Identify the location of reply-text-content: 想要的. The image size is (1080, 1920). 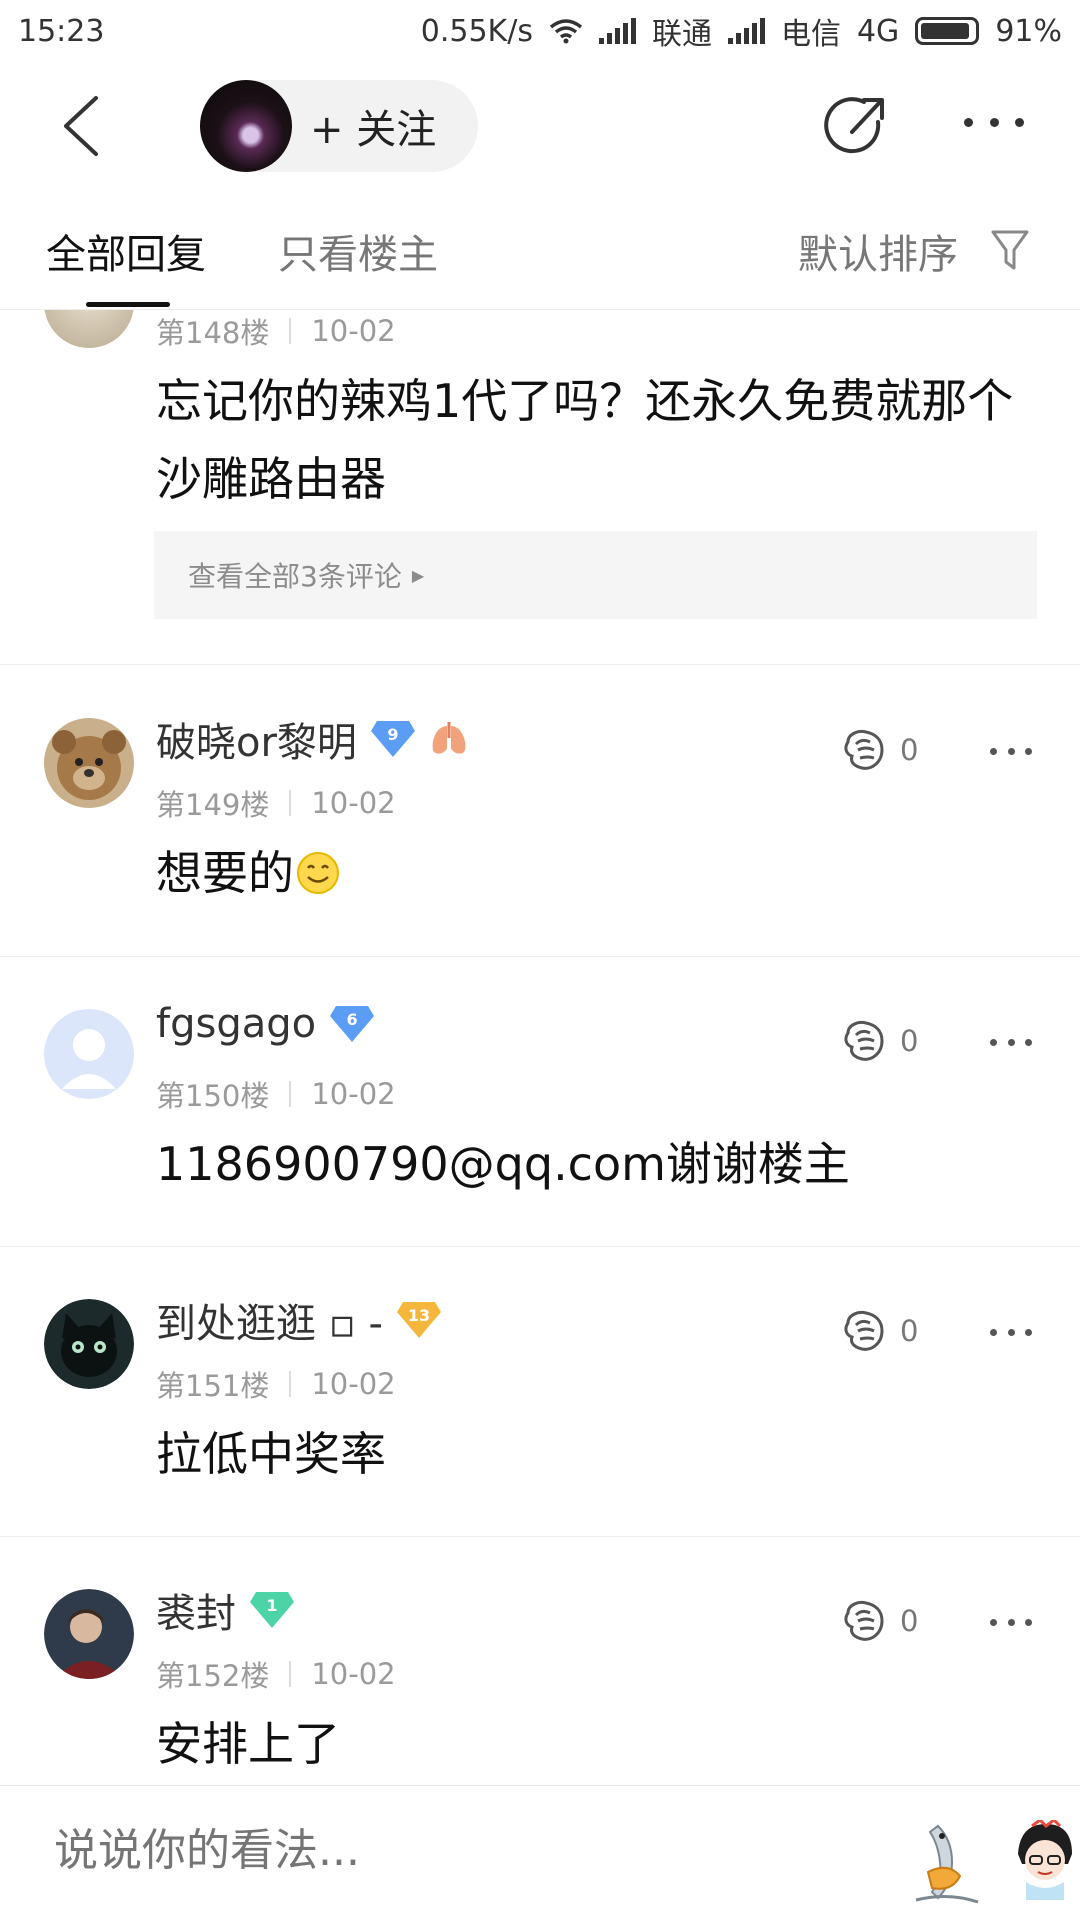
(225, 873).